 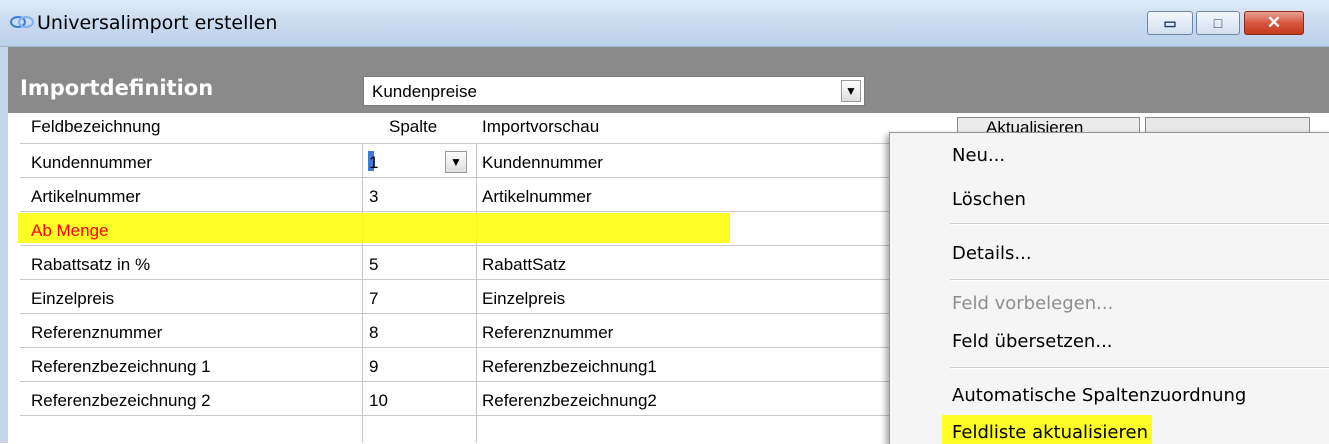 I want to click on table-row-field: Referenzbezeichnung 1, so click(x=121, y=367).